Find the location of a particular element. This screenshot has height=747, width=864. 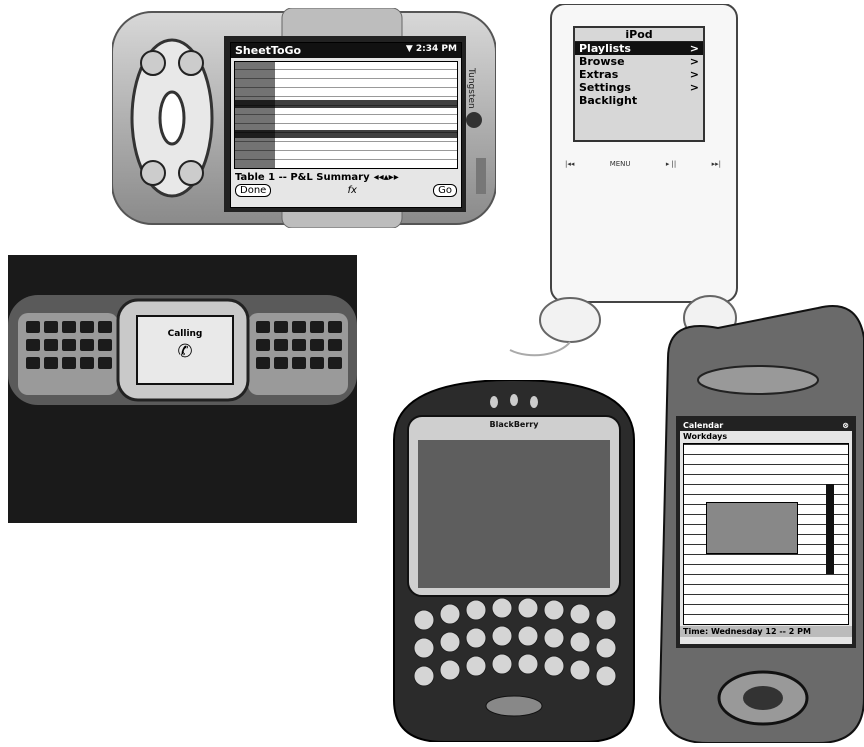

nokia-screen: Calling ✆ is located at coordinates (185, 350).